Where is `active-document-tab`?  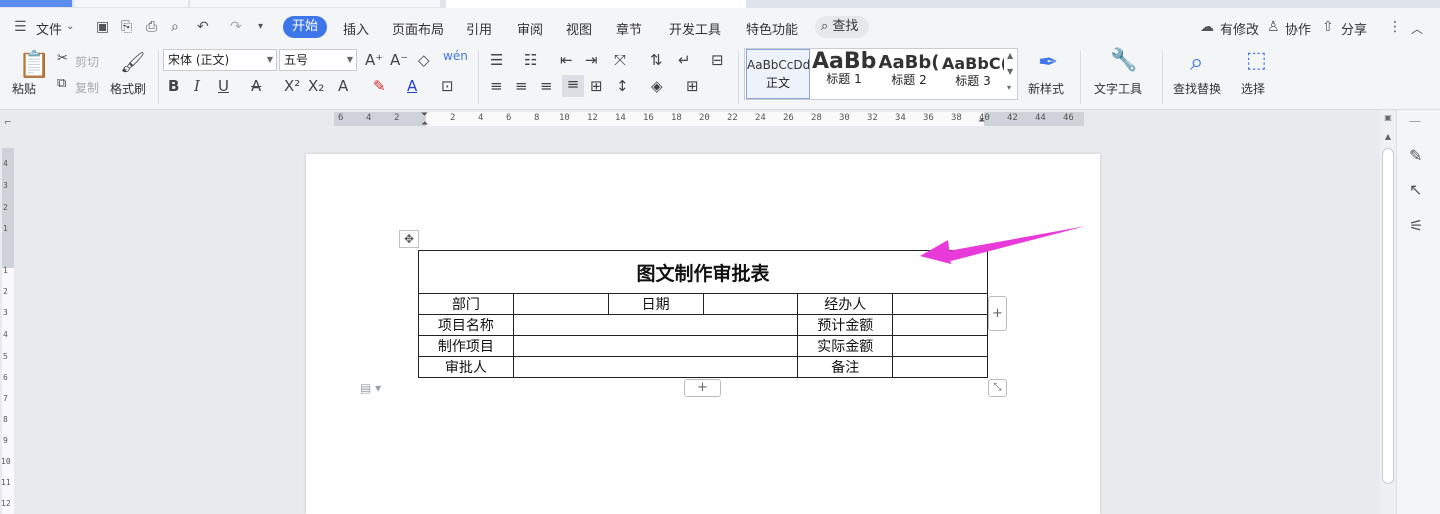 active-document-tab is located at coordinates (596, 4).